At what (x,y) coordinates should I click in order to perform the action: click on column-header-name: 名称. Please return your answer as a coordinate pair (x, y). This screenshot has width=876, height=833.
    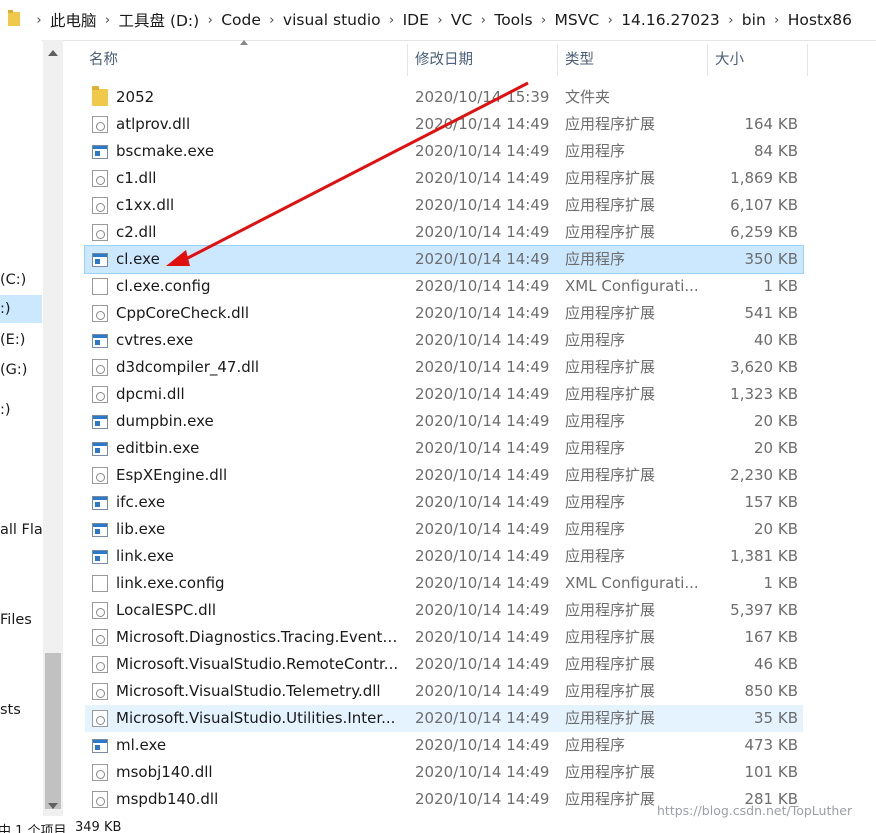
    Looking at the image, I should click on (103, 60).